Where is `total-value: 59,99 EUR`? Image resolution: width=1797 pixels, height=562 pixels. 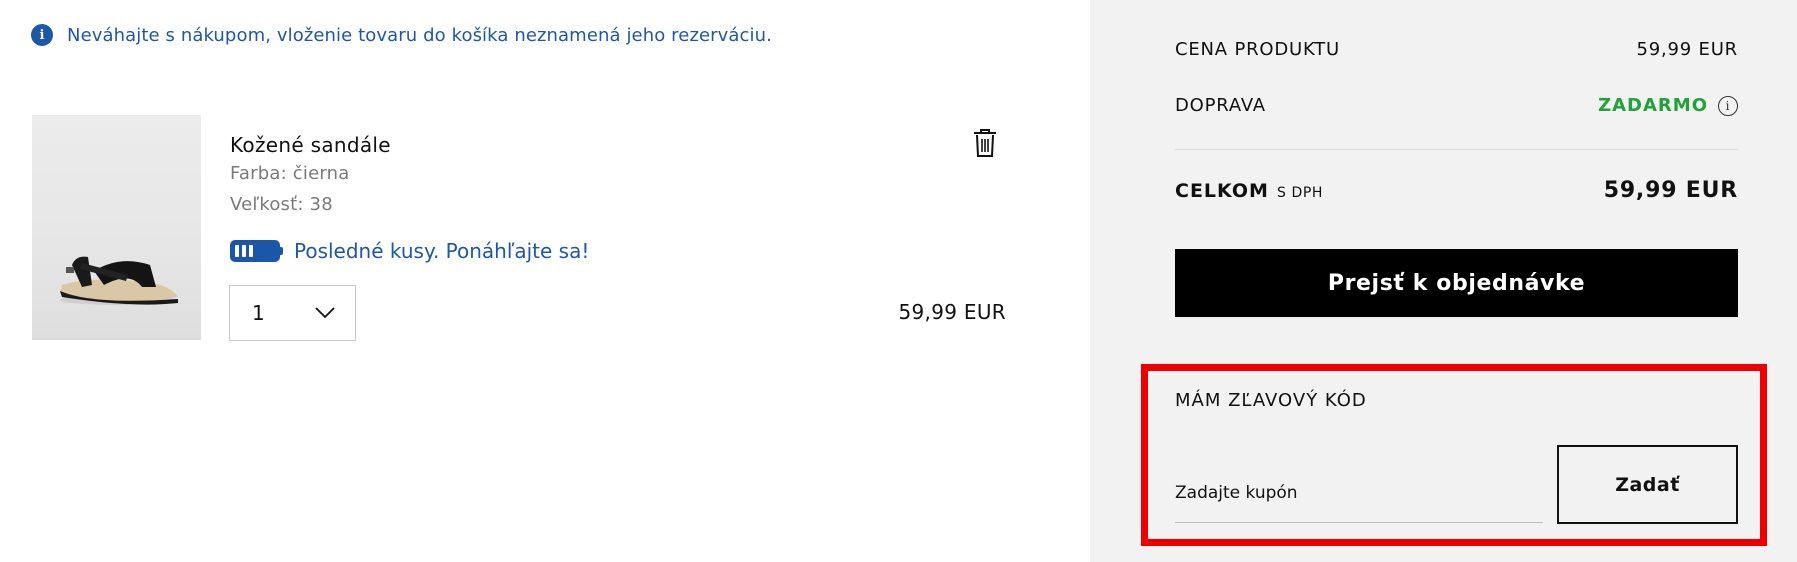
total-value: 59,99 EUR is located at coordinates (1670, 190).